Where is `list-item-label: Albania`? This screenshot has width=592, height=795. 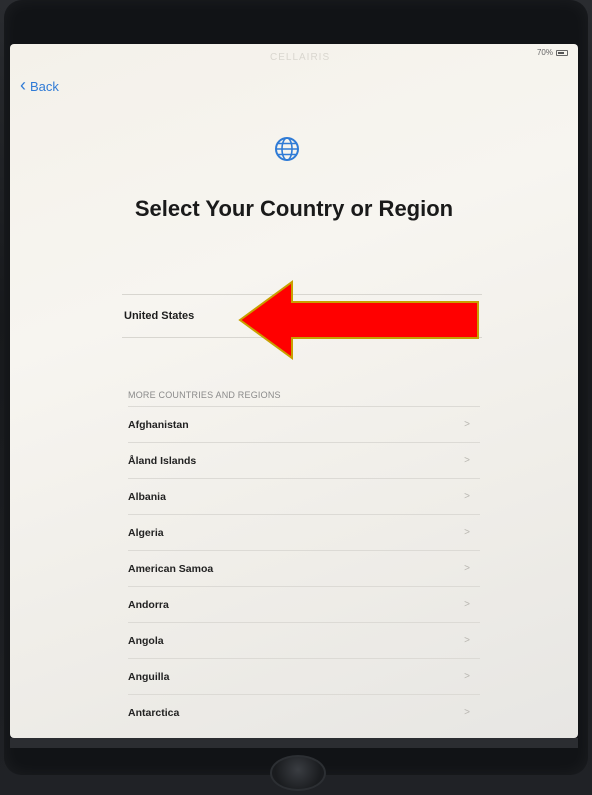 list-item-label: Albania is located at coordinates (147, 496).